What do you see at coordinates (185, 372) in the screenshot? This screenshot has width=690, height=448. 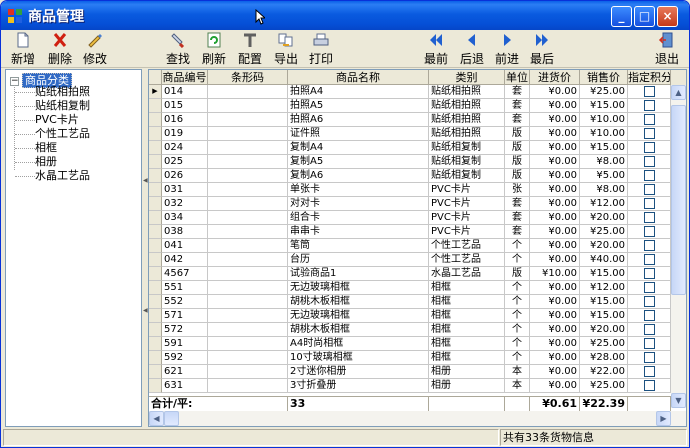 I see `cell-code: 621` at bounding box center [185, 372].